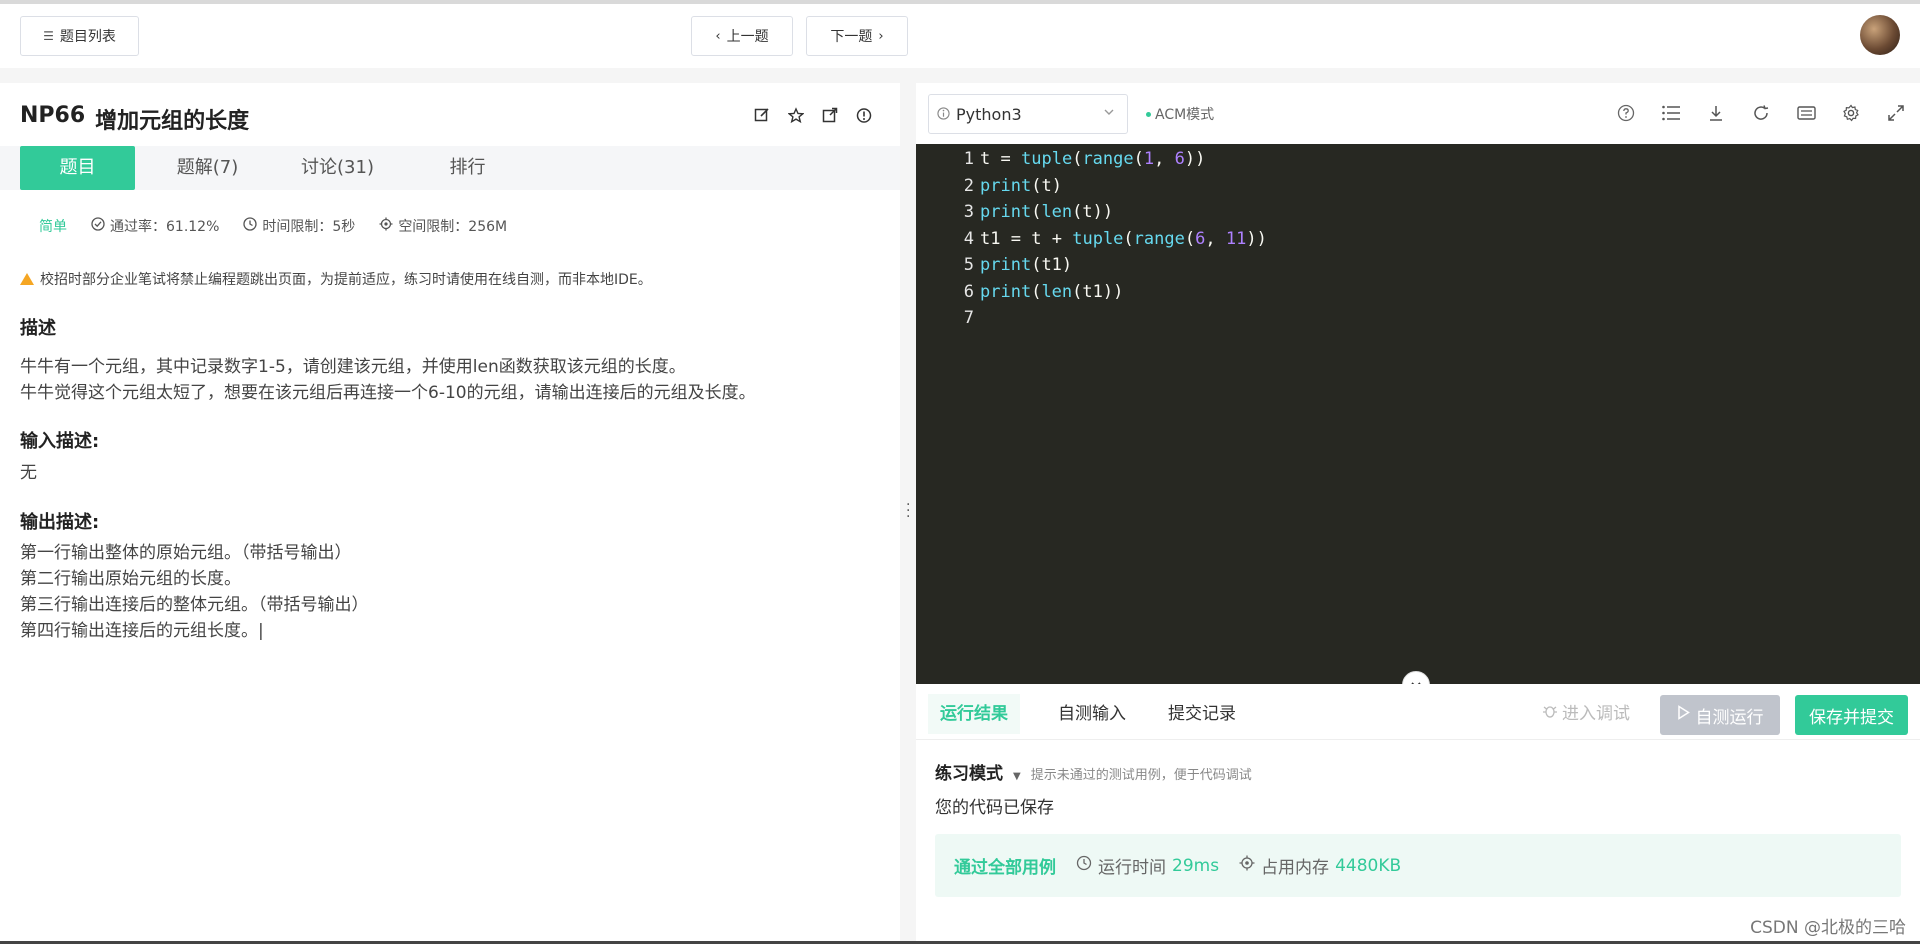 Image resolution: width=1920 pixels, height=944 pixels. I want to click on code-text: t1 = t + tuple(range(6, 11)), so click(1123, 238).